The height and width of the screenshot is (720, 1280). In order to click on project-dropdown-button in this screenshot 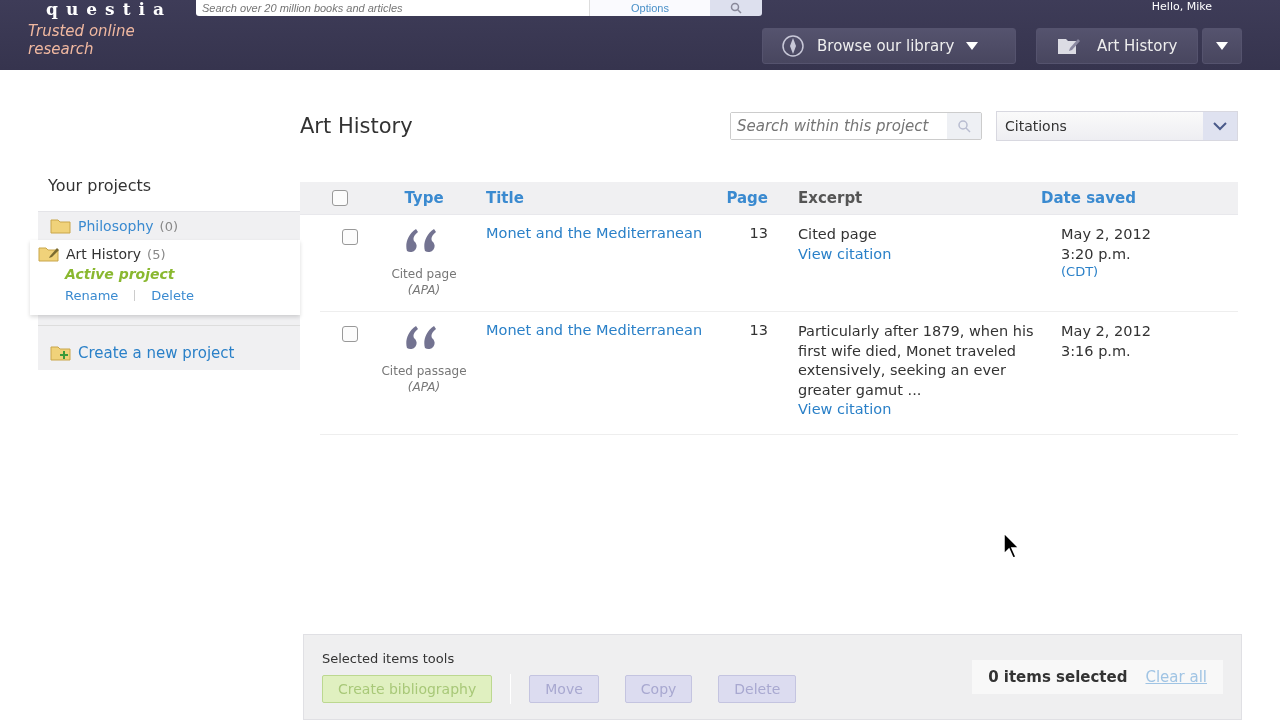, I will do `click(1222, 46)`.